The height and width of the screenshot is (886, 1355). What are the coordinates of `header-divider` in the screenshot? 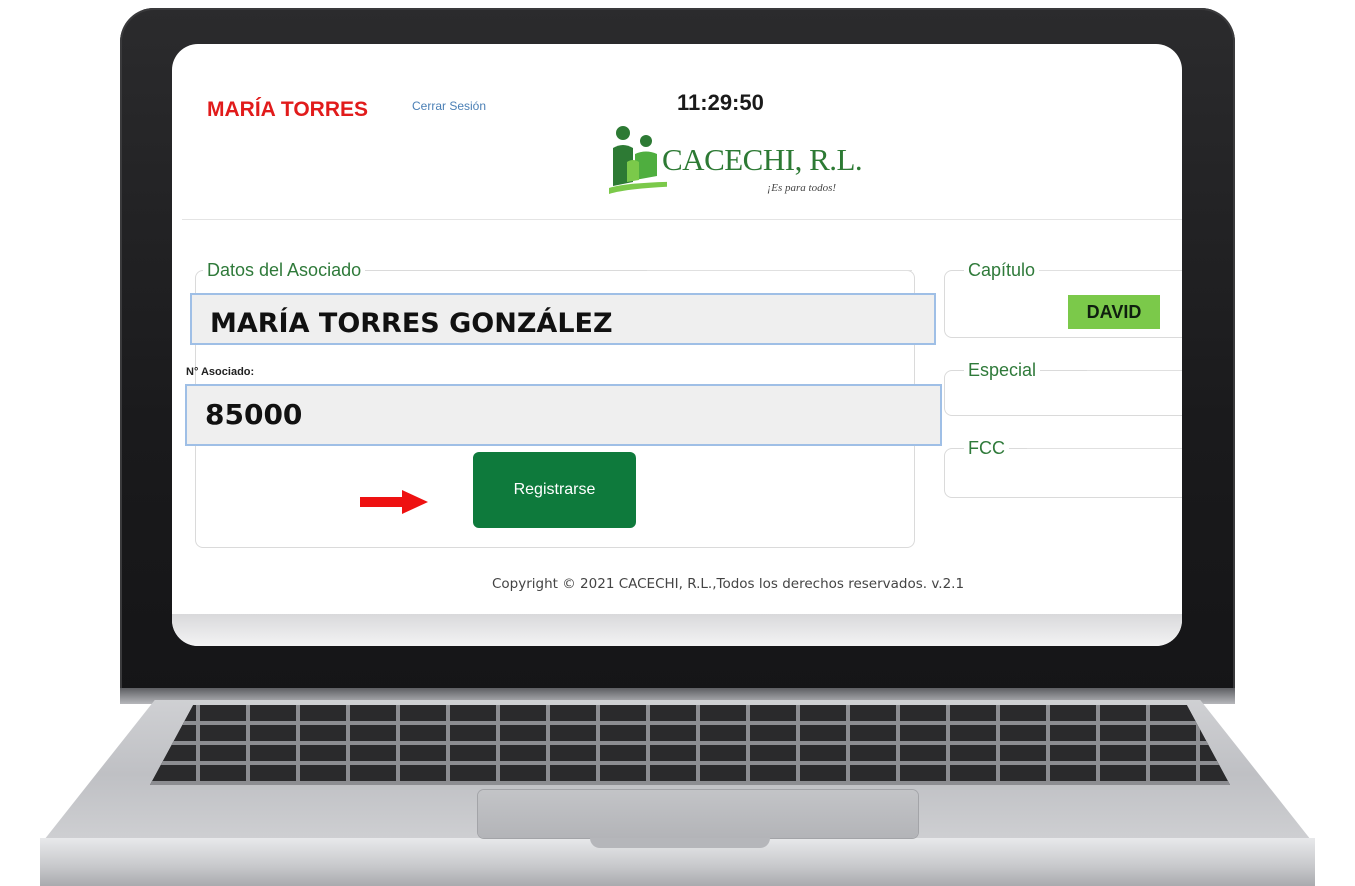 It's located at (682, 219).